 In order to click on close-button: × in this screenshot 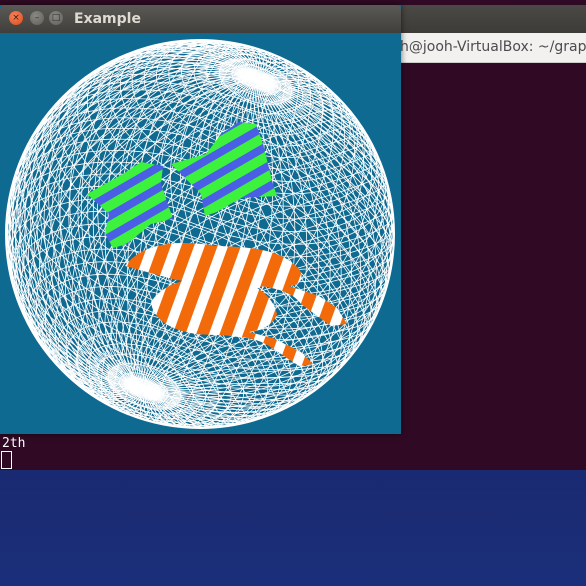, I will do `click(16, 18)`.